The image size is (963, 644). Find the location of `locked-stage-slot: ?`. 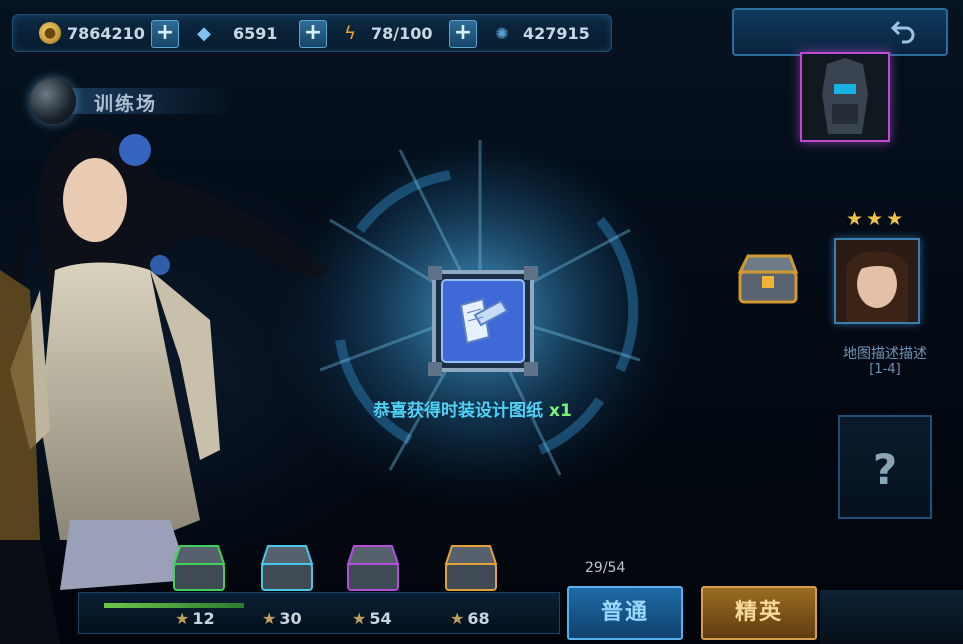

locked-stage-slot: ? is located at coordinates (885, 467).